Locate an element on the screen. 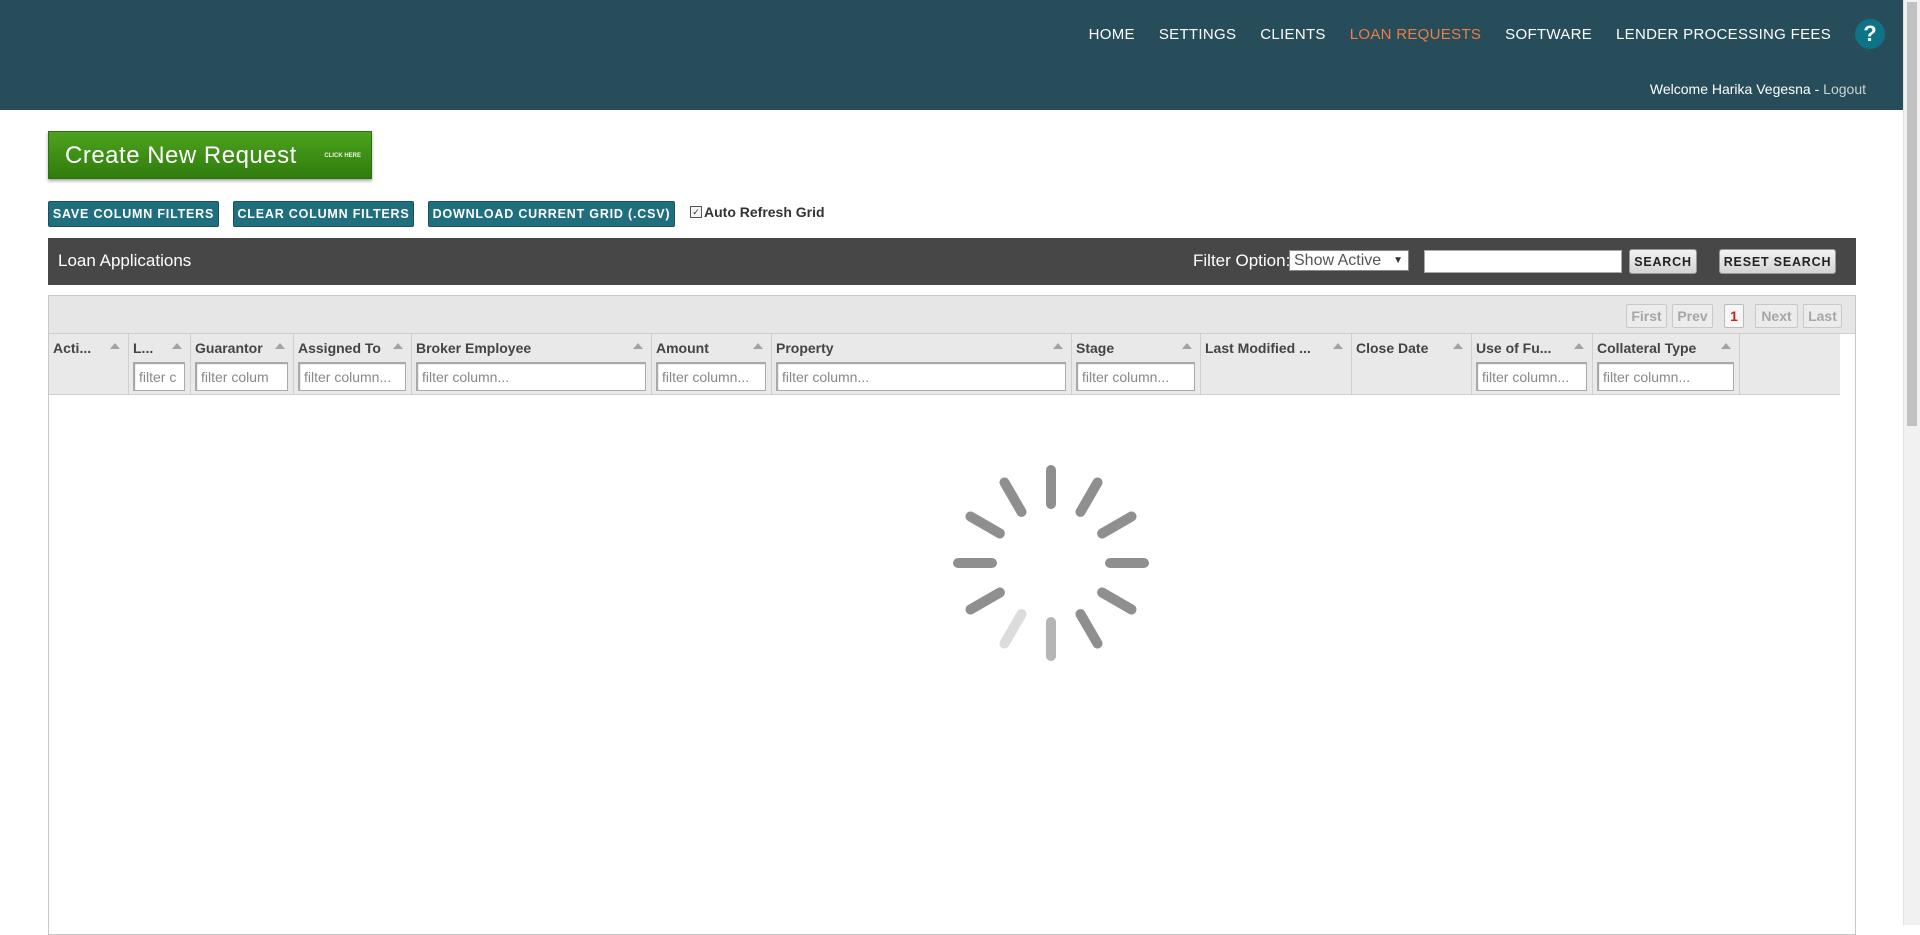 This screenshot has height=935, width=1920. nav-item-clients: CLIENTS is located at coordinates (1292, 34).